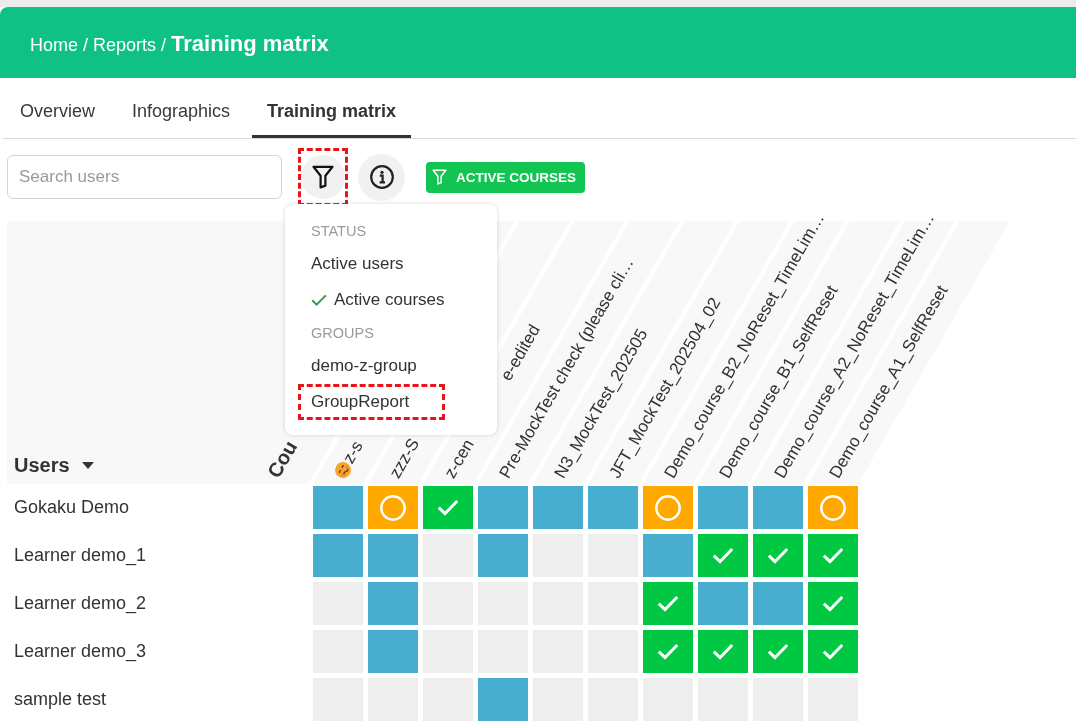 The width and height of the screenshot is (1076, 725). I want to click on filter-button, so click(323, 177).